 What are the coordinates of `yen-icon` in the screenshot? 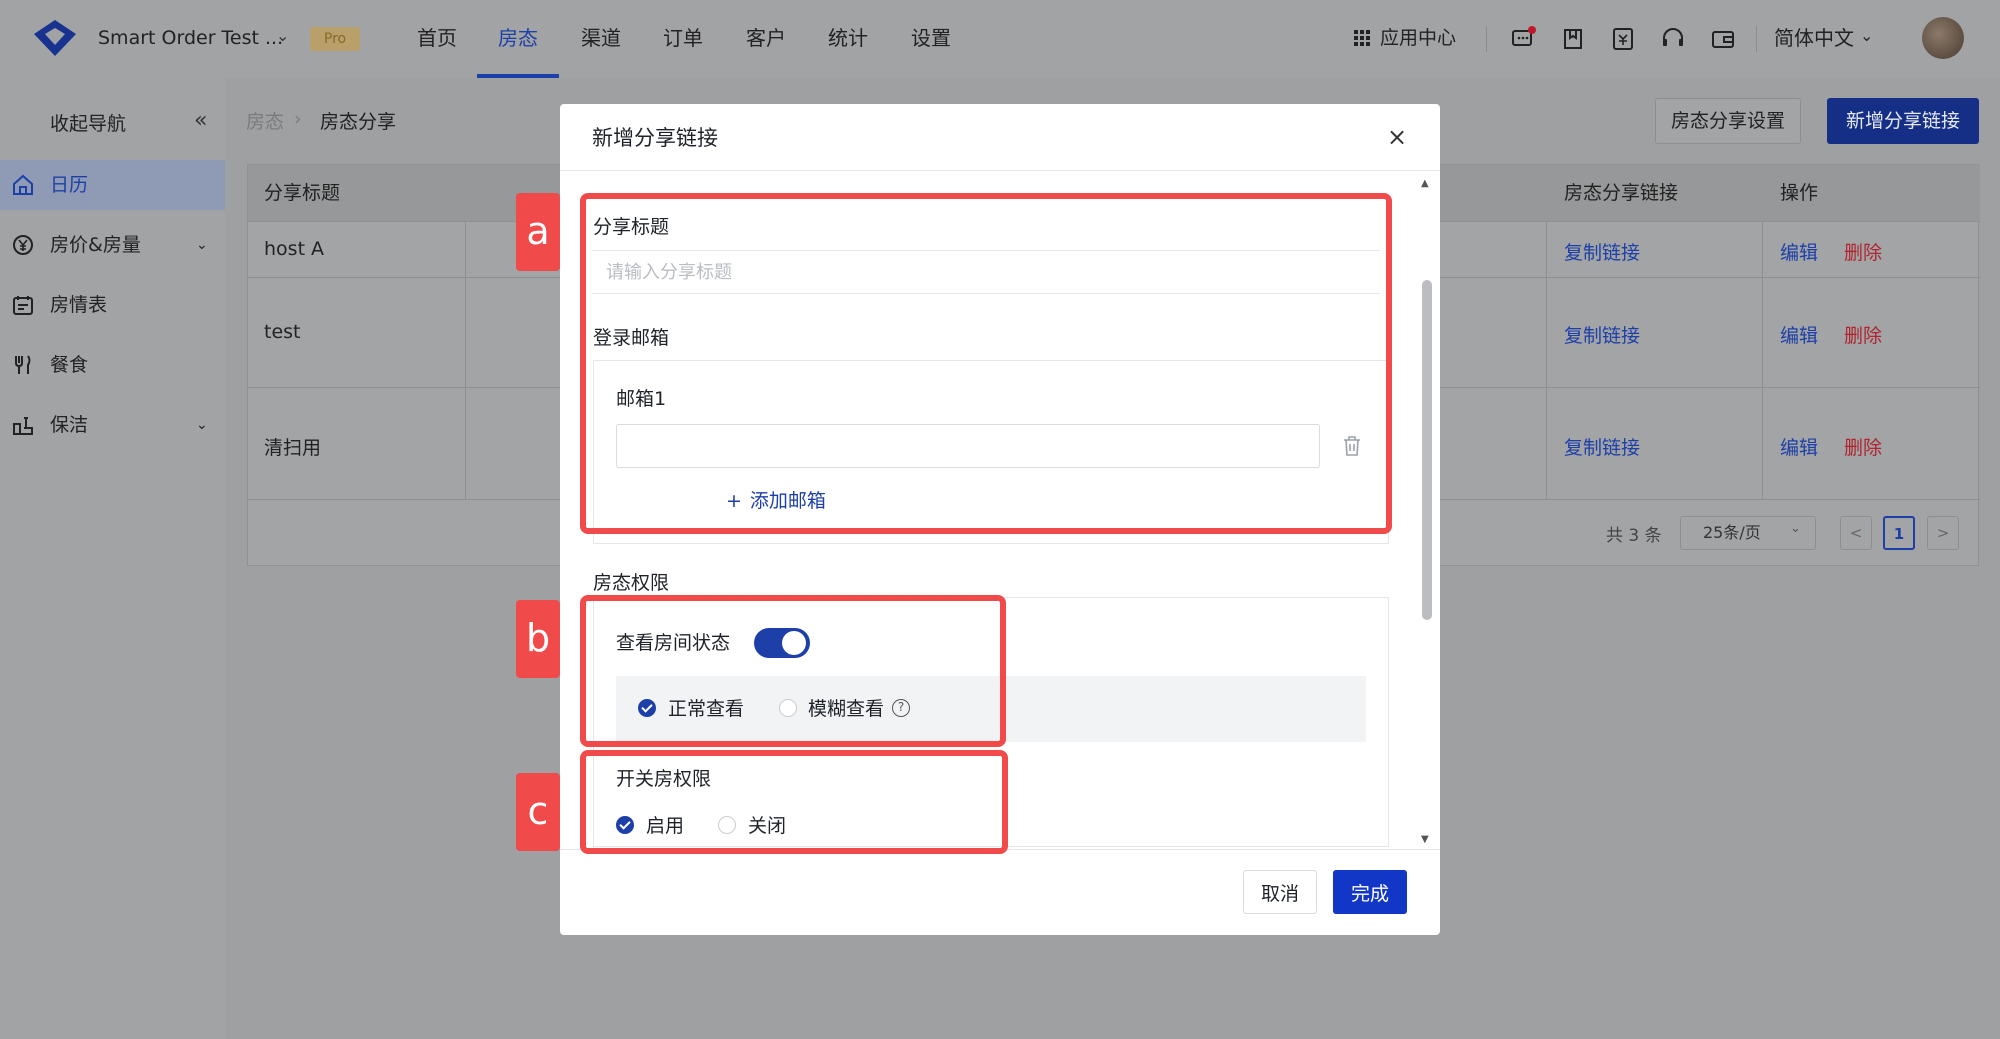 It's located at (23, 245).